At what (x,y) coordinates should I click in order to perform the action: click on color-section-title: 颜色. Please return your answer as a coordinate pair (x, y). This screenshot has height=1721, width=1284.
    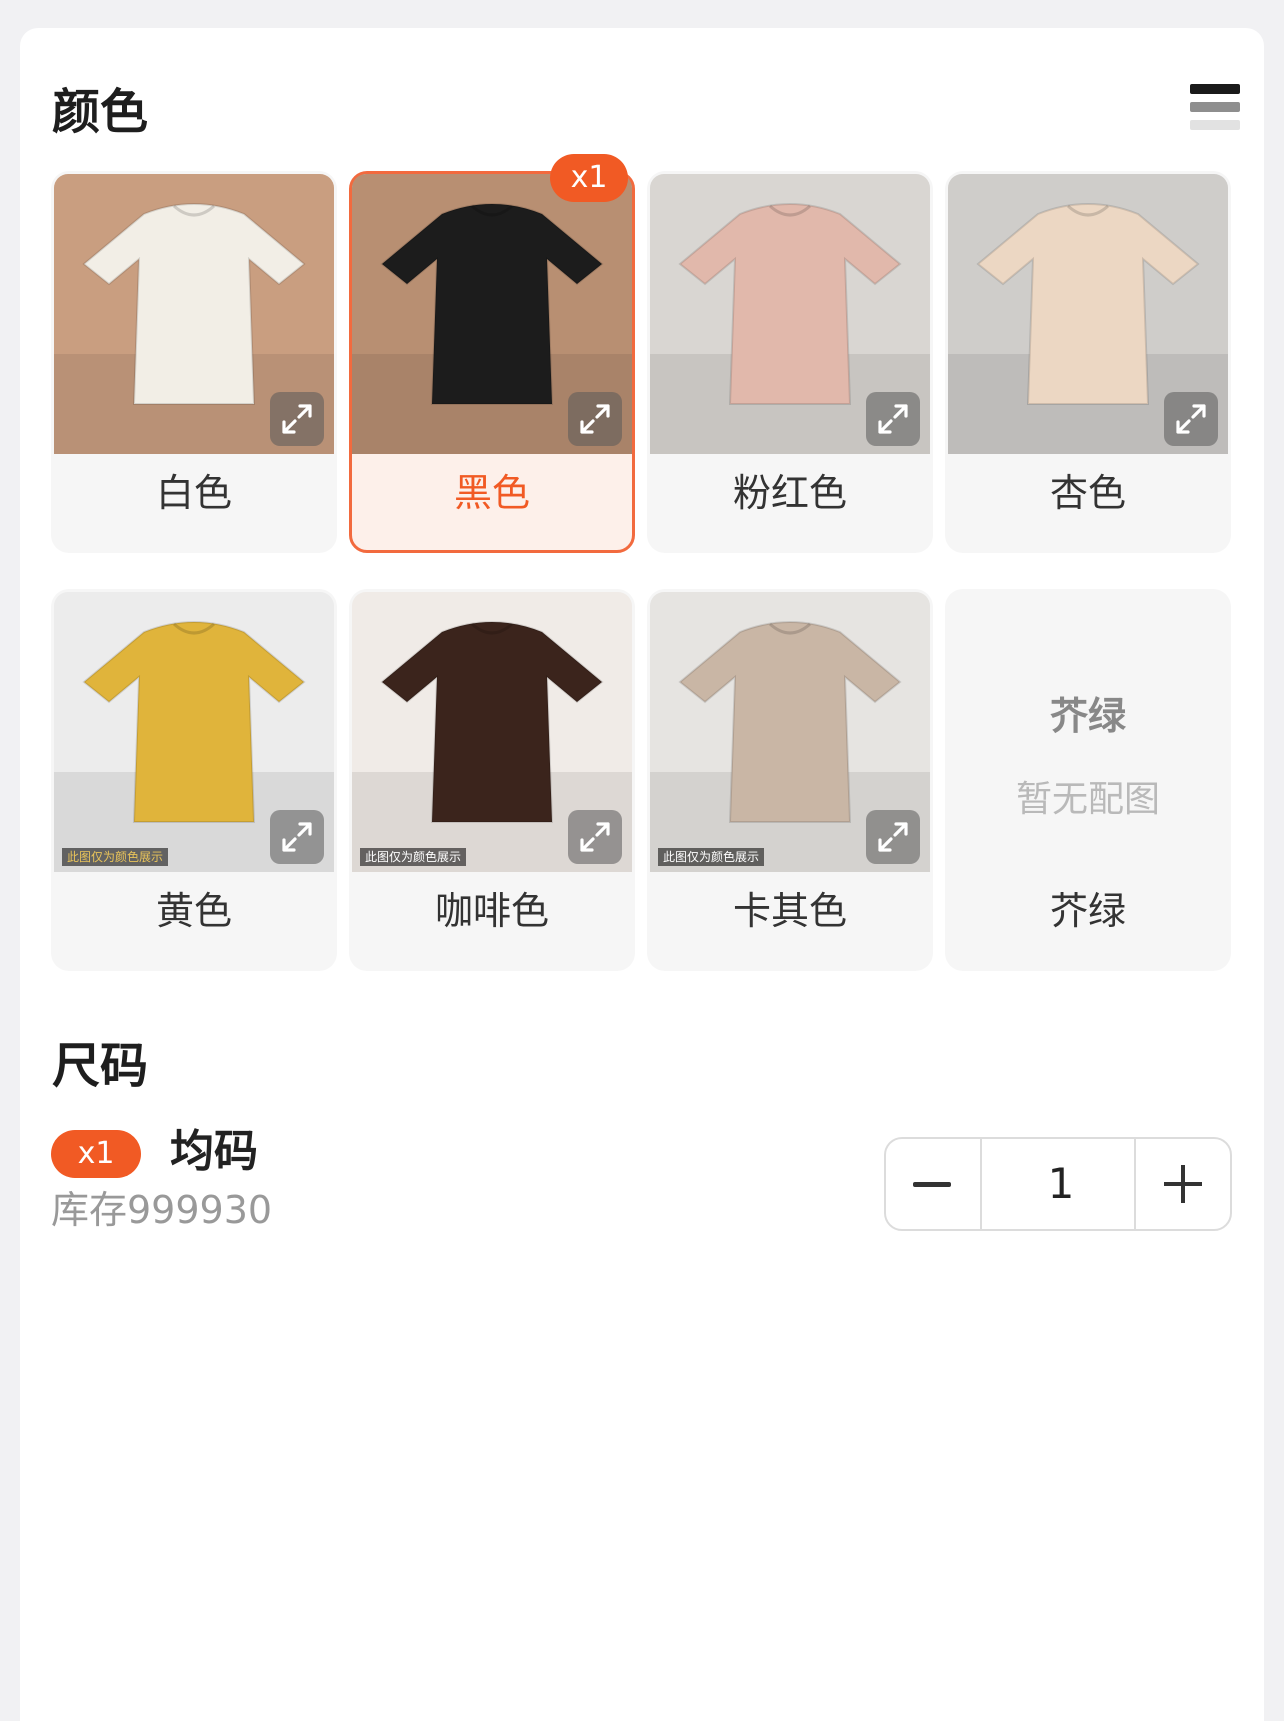
    Looking at the image, I should click on (100, 112).